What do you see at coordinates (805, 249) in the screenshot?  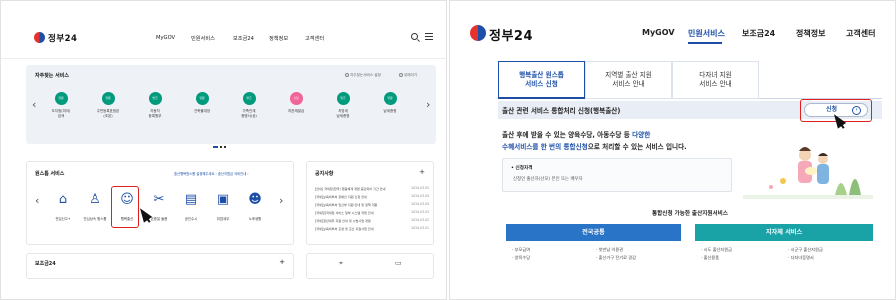 I see `local-item: · 시군구 출산지원금` at bounding box center [805, 249].